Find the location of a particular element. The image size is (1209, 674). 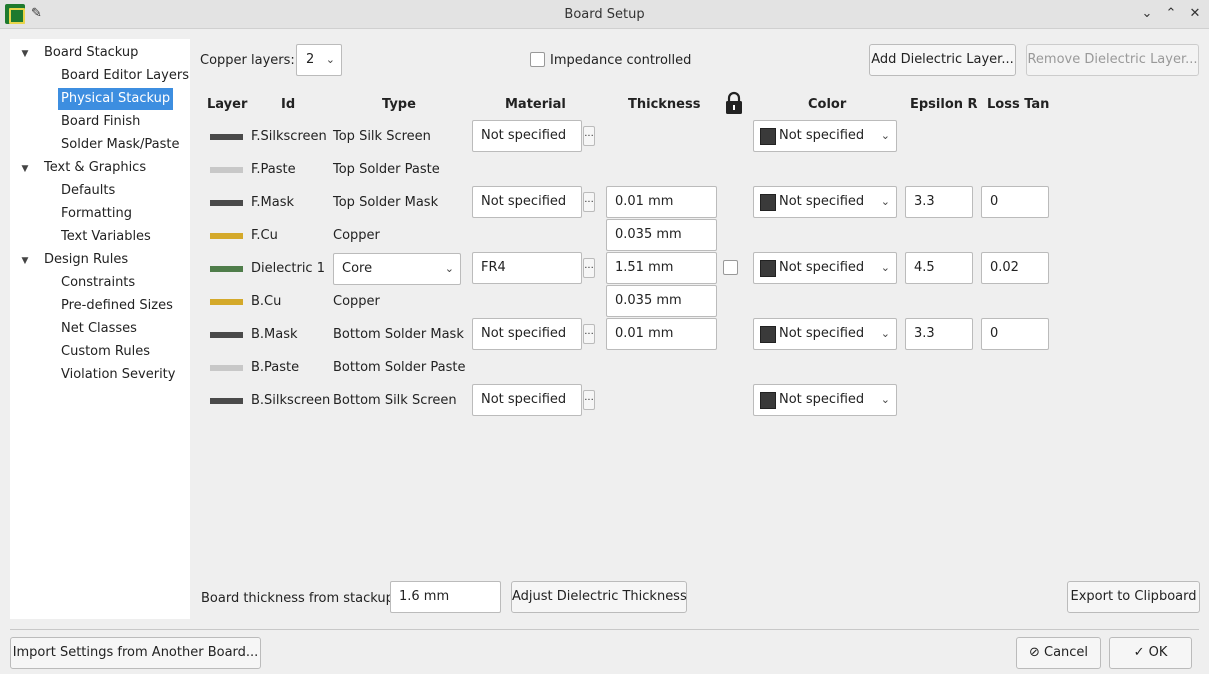

header-color: Color is located at coordinates (827, 104).